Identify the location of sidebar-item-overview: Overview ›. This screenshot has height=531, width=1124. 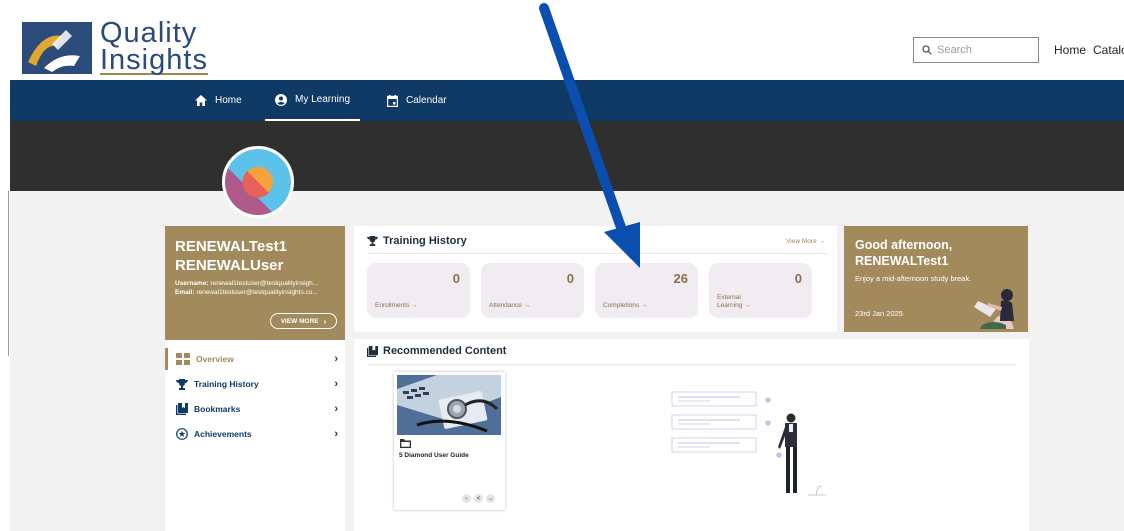
(255, 359).